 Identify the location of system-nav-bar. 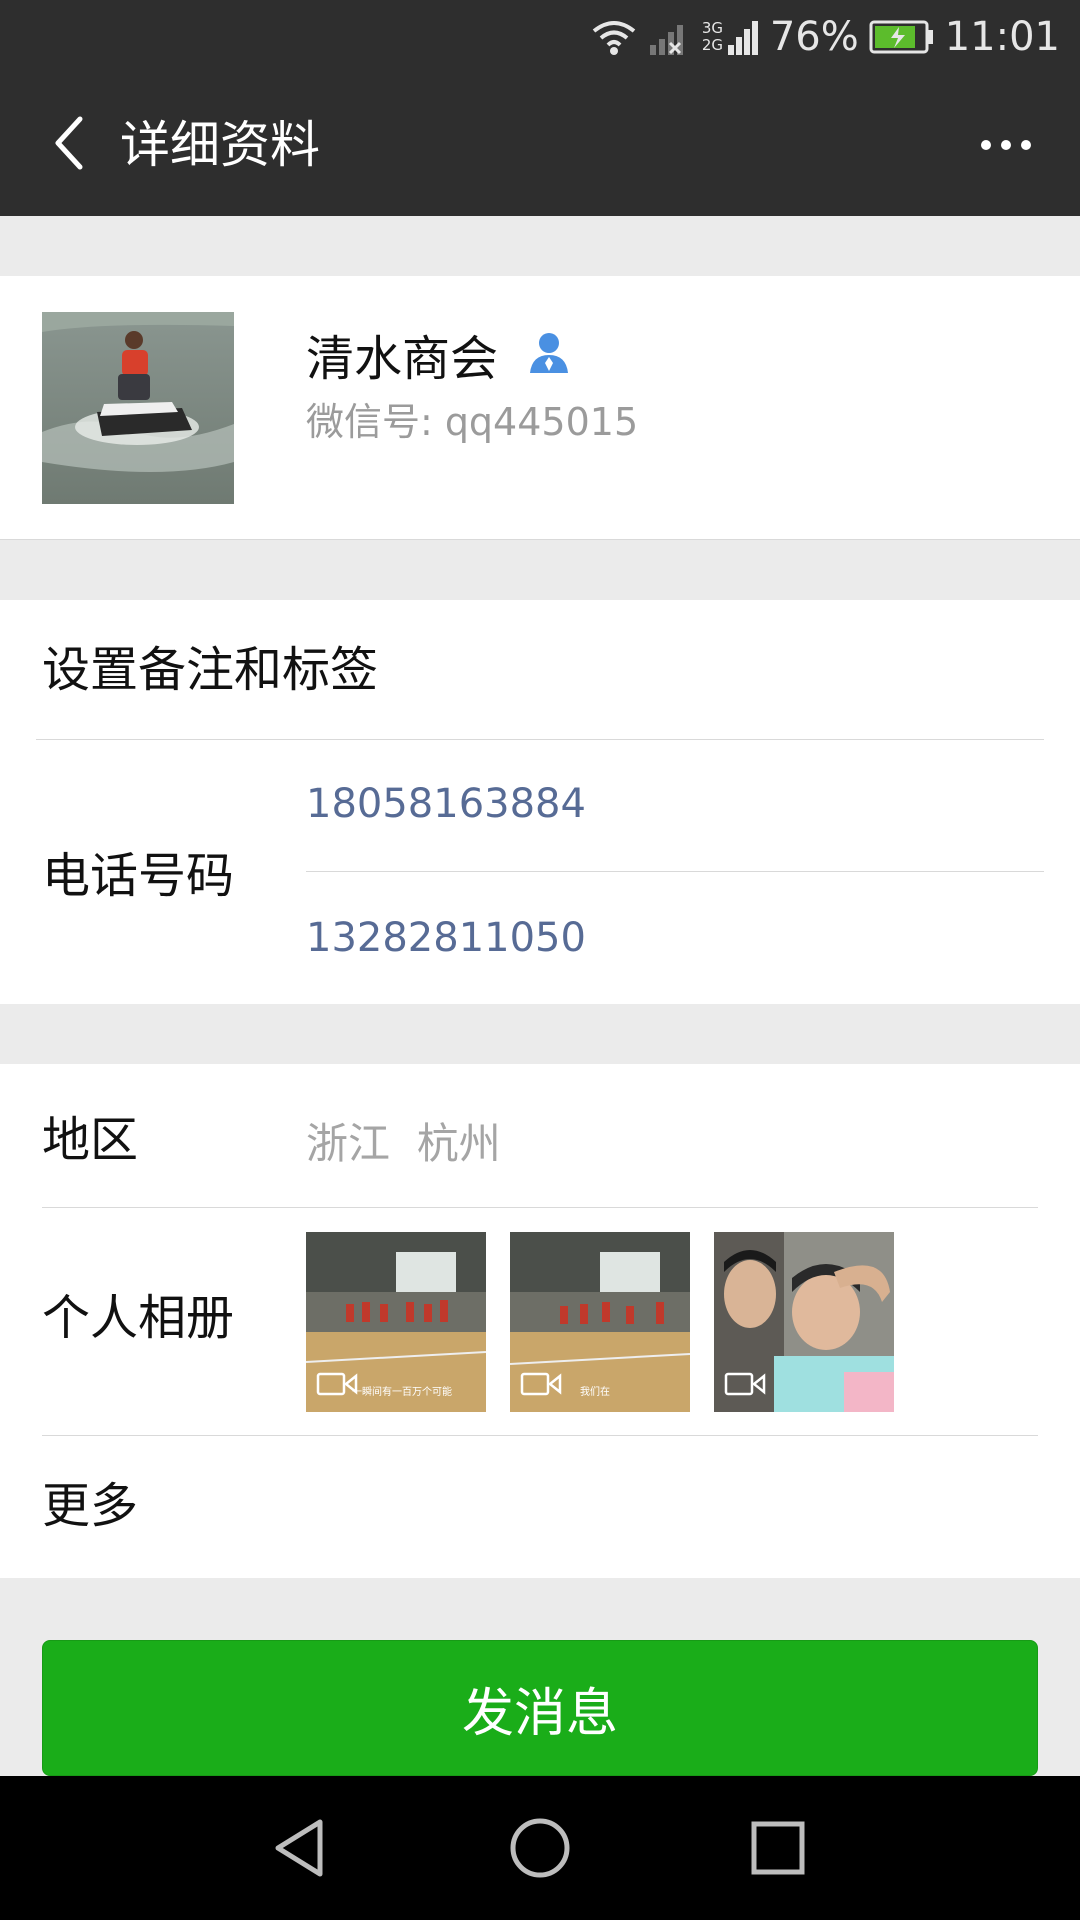
(540, 1848).